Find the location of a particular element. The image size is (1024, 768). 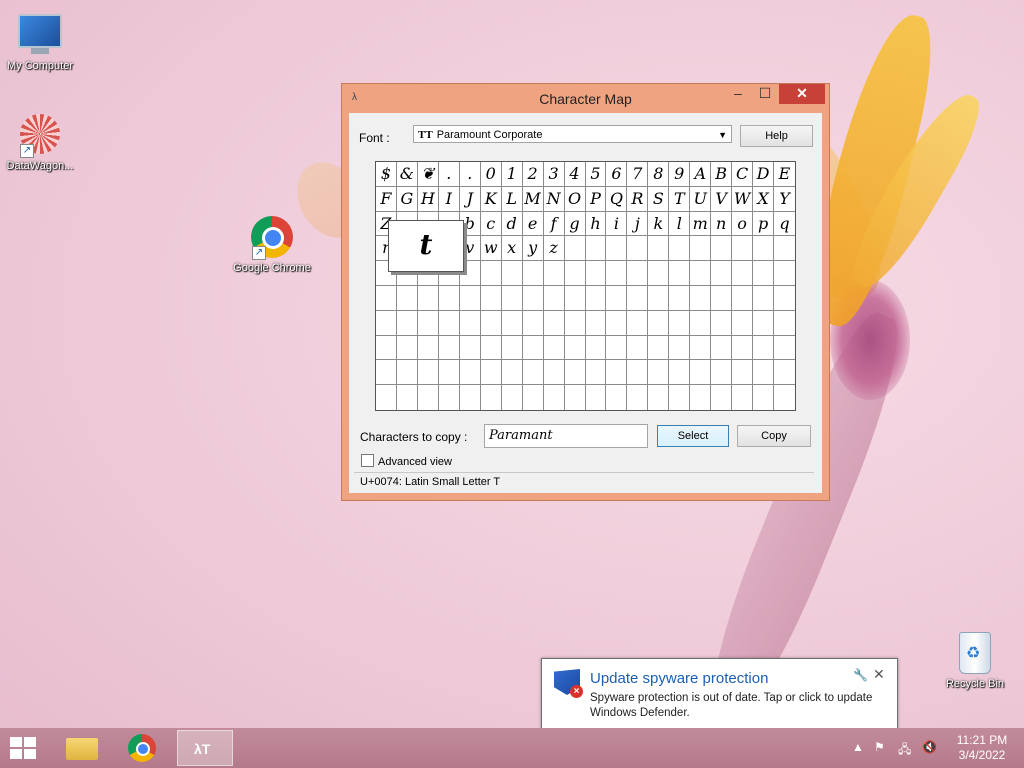

font-dropdown: TT Paramount Corporate ▼ is located at coordinates (572, 134).